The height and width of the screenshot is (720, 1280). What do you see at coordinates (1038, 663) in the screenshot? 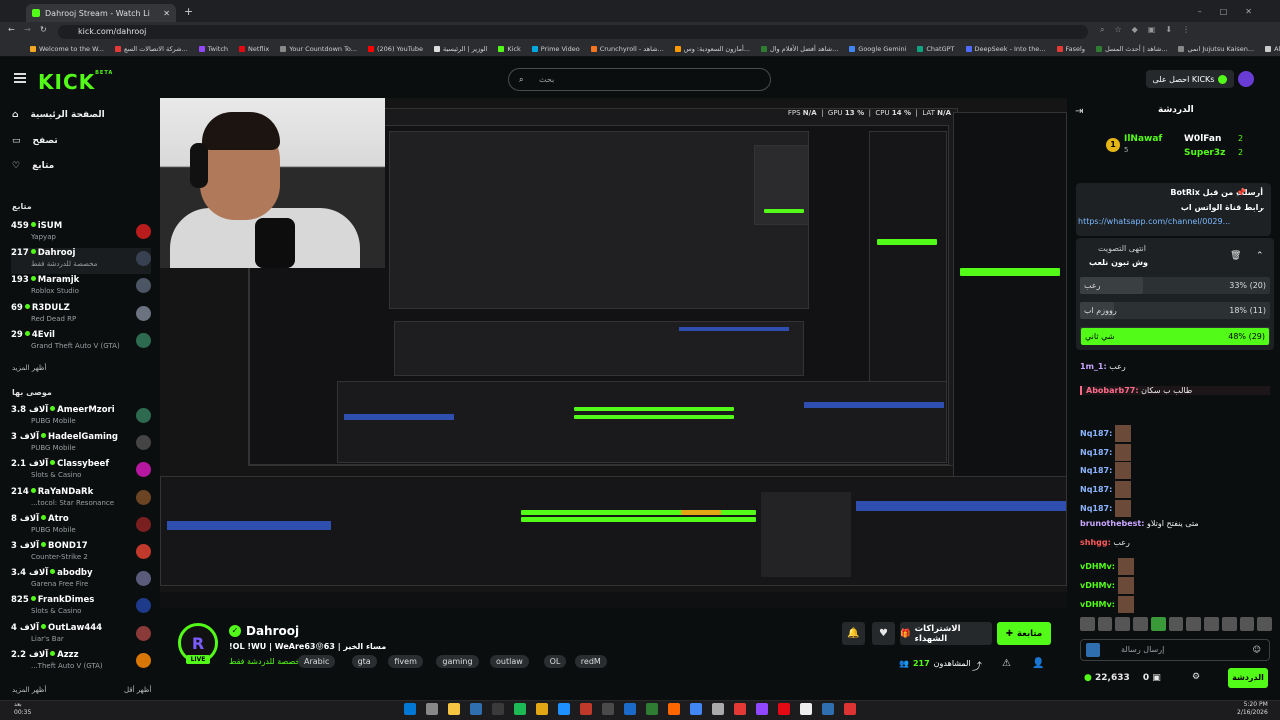
I see `more-users-icon: 👤` at bounding box center [1038, 663].